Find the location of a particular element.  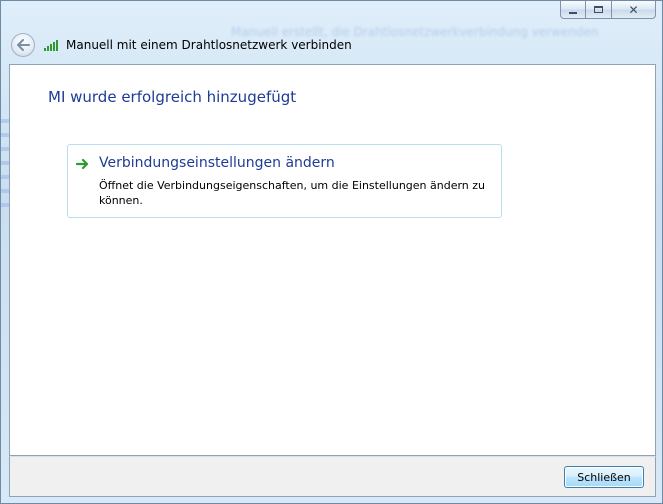

background-blur-stripe is located at coordinates (5, 164).